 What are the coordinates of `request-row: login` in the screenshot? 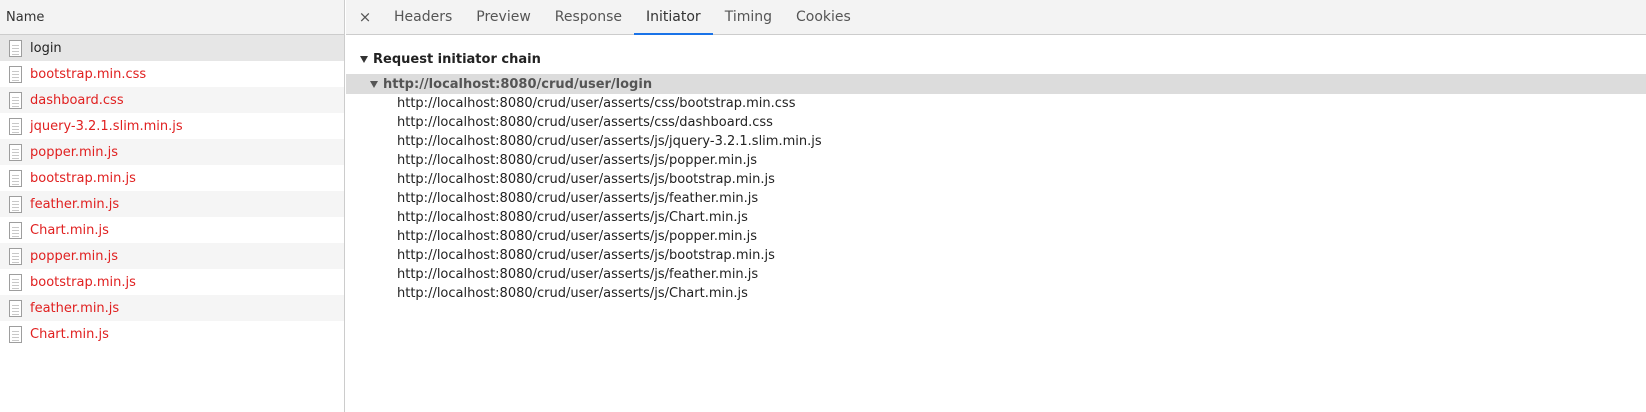 It's located at (172, 48).